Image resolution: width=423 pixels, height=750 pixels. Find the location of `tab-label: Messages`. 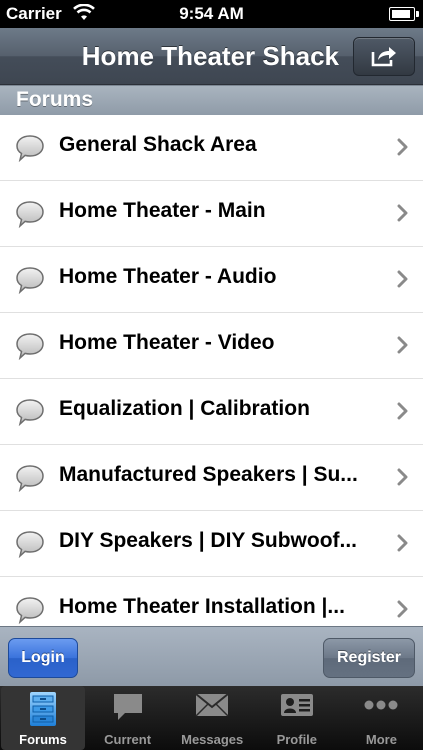

tab-label: Messages is located at coordinates (212, 739).